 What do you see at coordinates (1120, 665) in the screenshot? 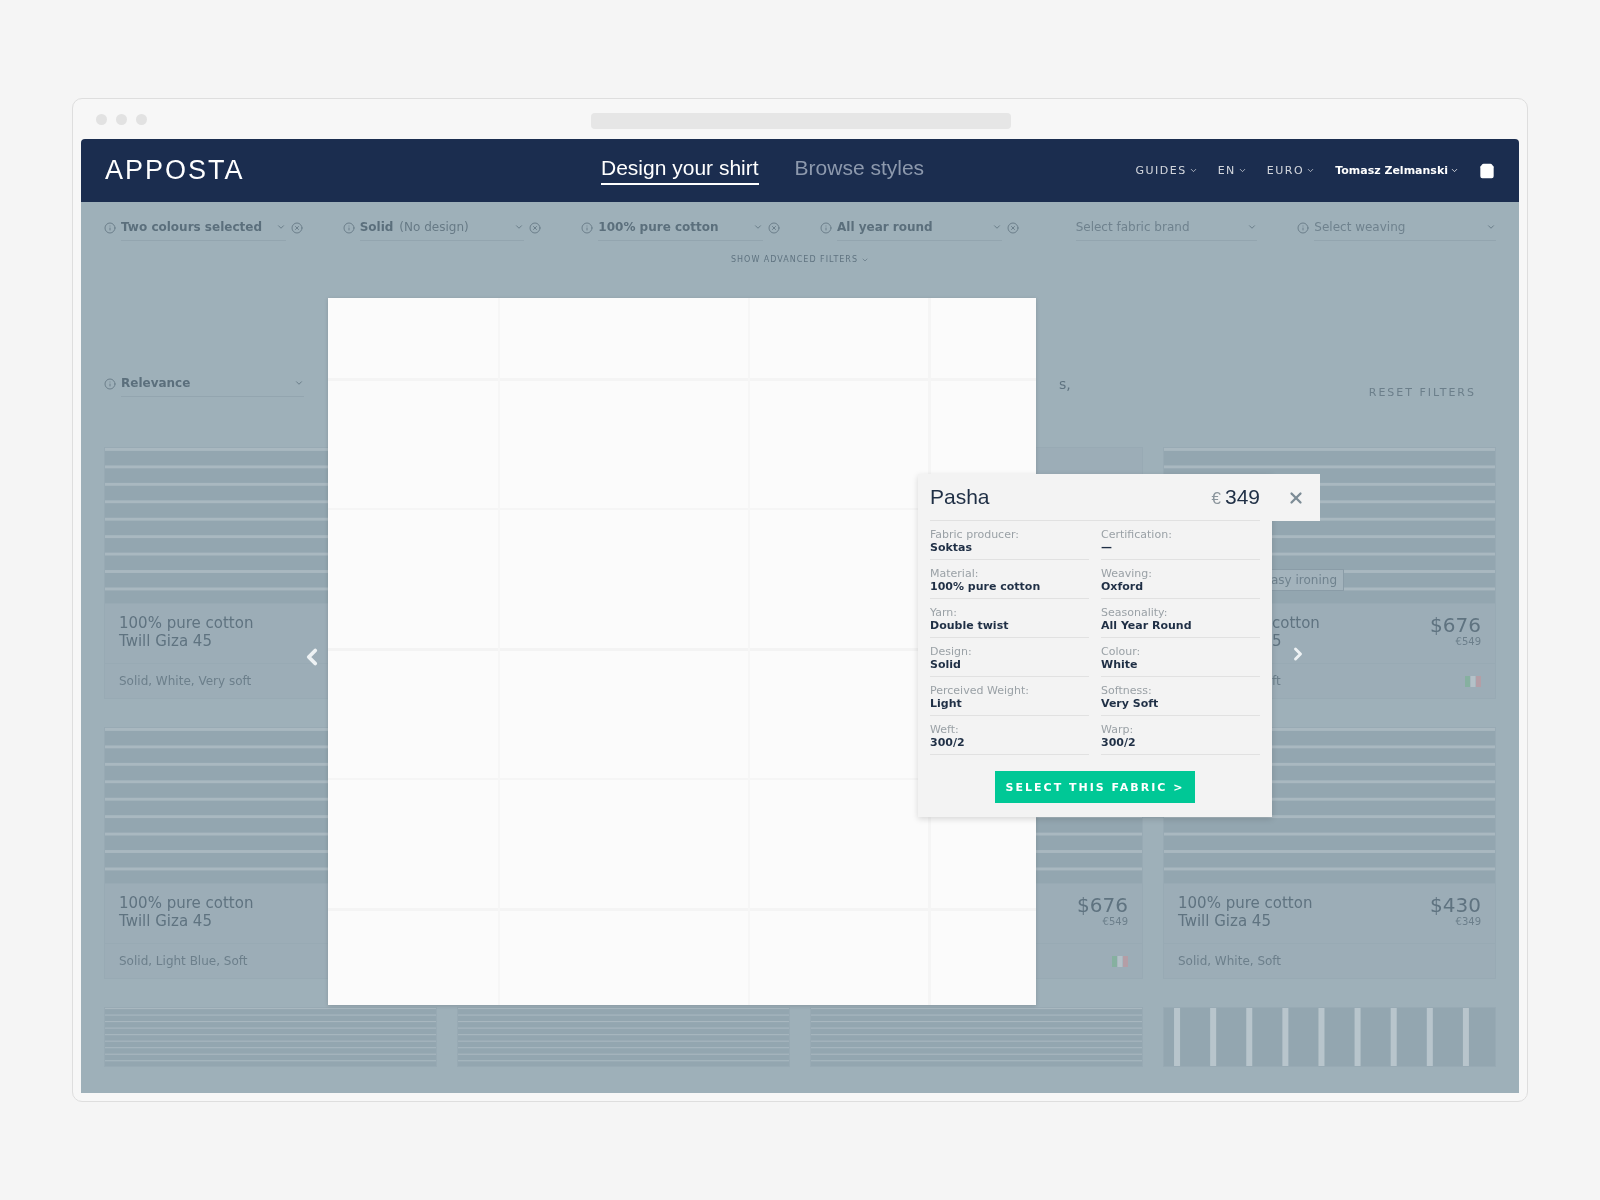
I see `field-value: White` at bounding box center [1120, 665].